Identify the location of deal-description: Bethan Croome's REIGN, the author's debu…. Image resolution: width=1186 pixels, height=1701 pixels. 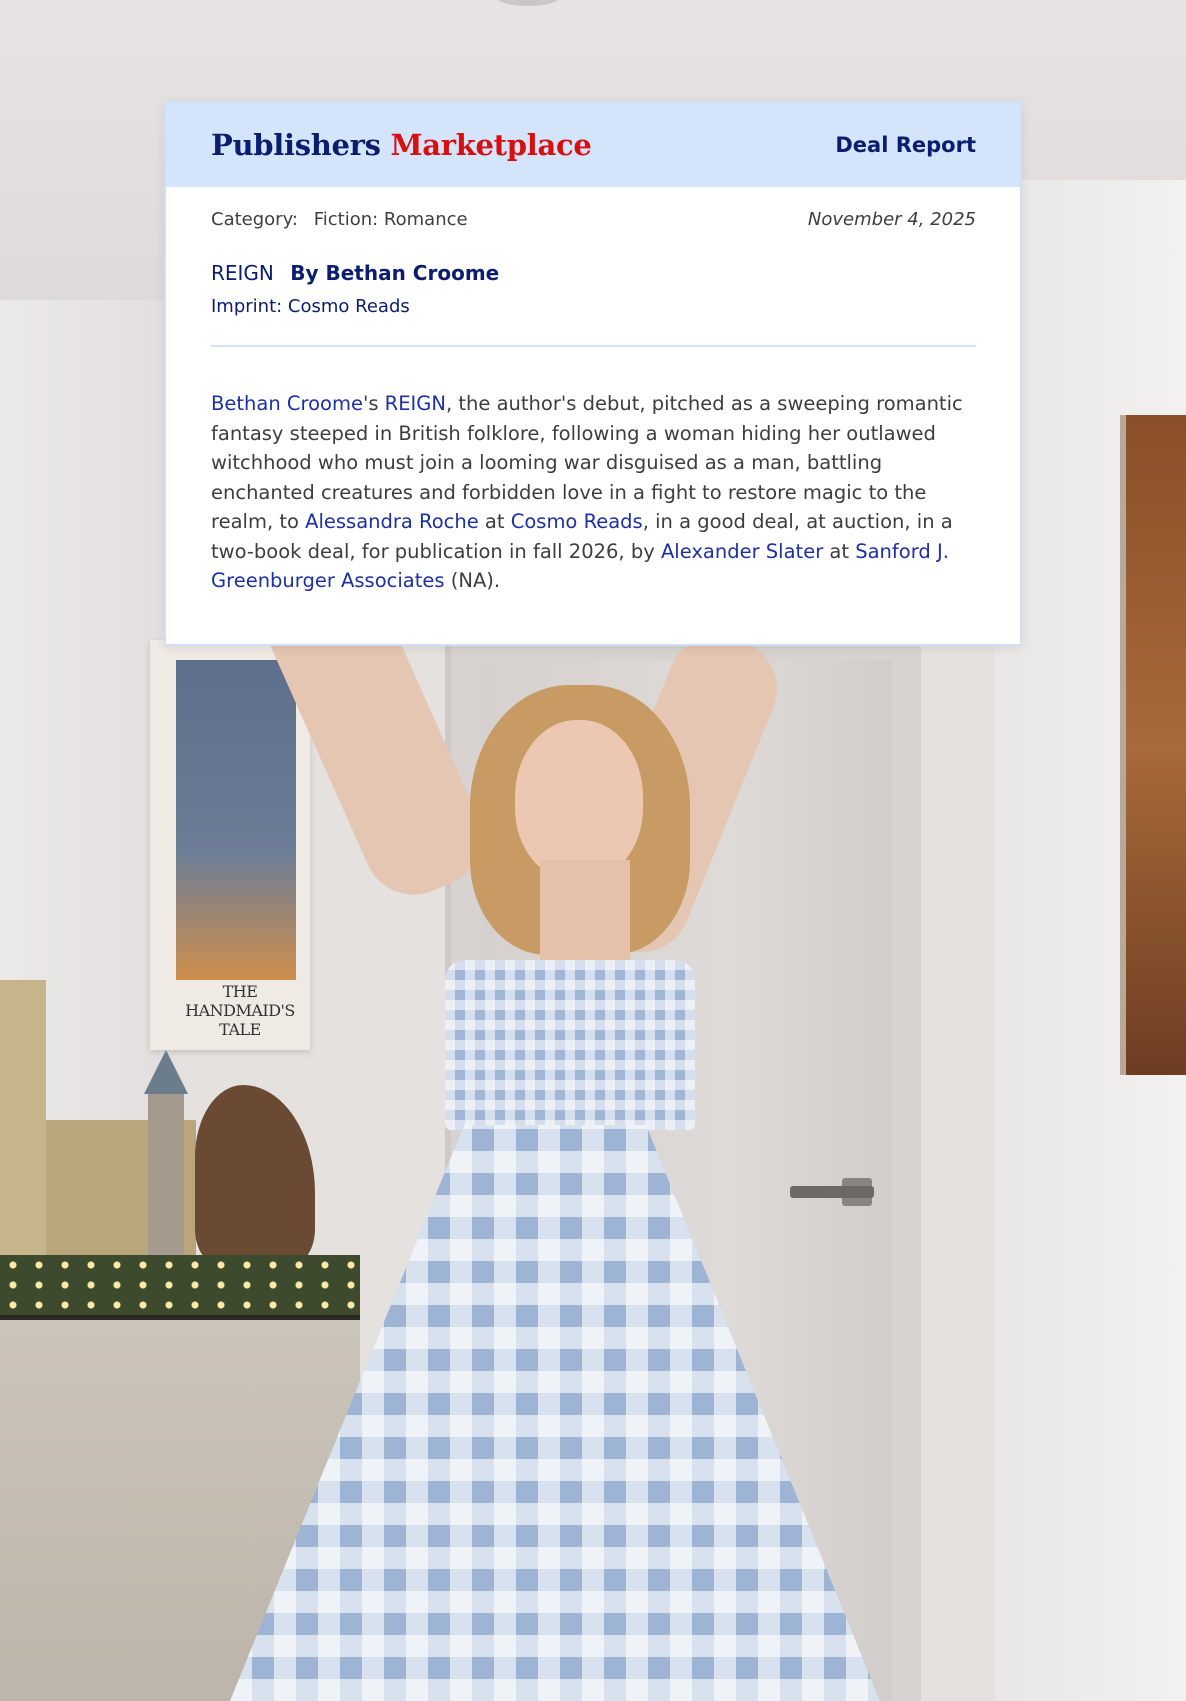
(593, 492).